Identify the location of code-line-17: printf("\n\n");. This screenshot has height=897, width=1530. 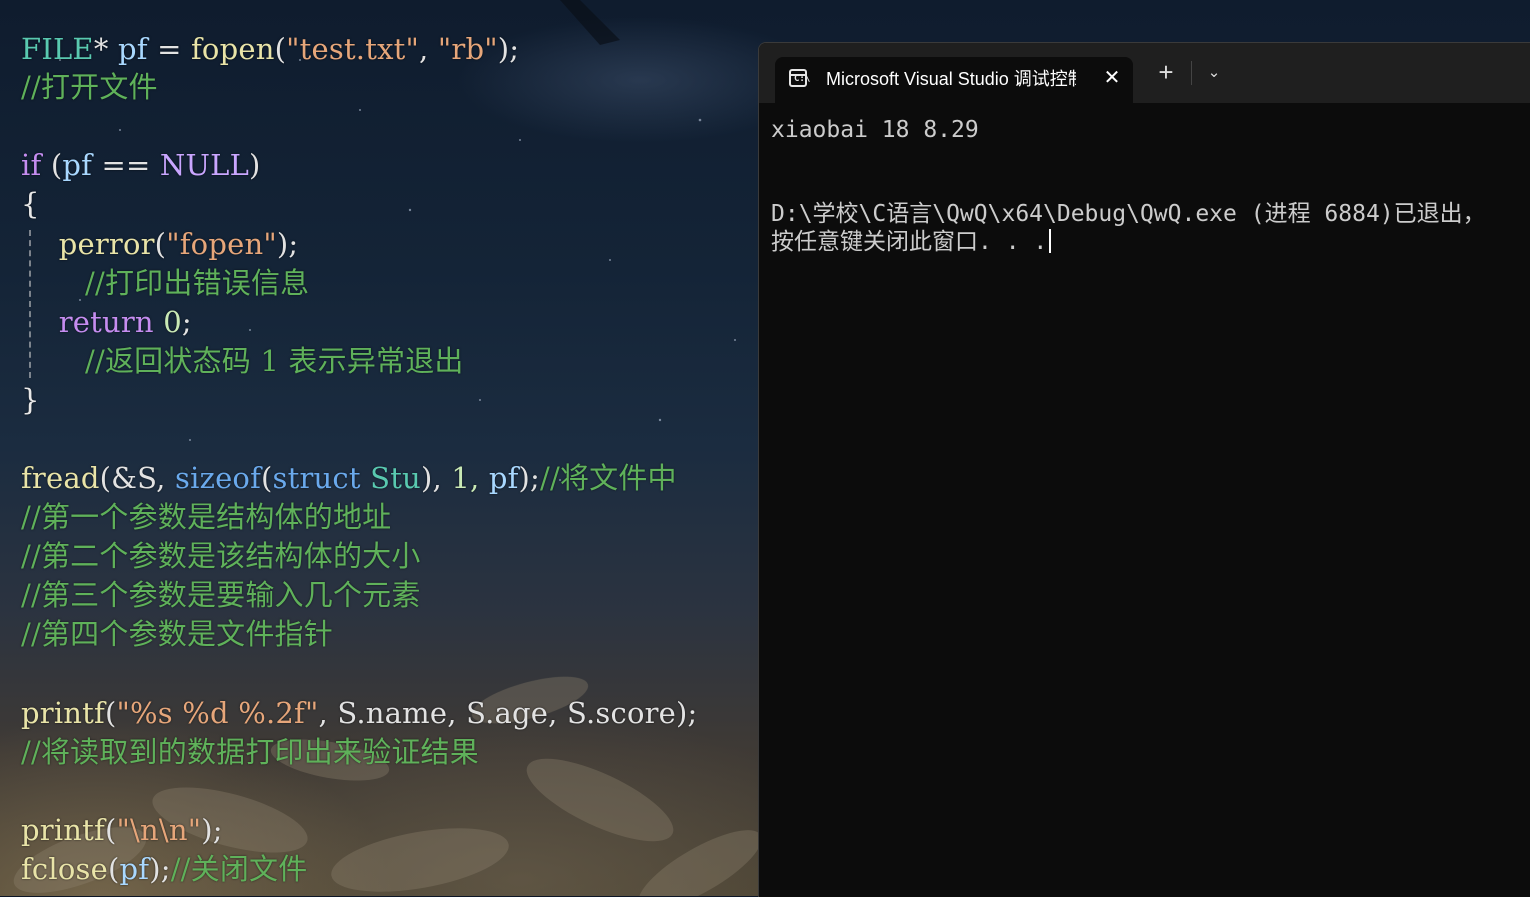
(122, 830).